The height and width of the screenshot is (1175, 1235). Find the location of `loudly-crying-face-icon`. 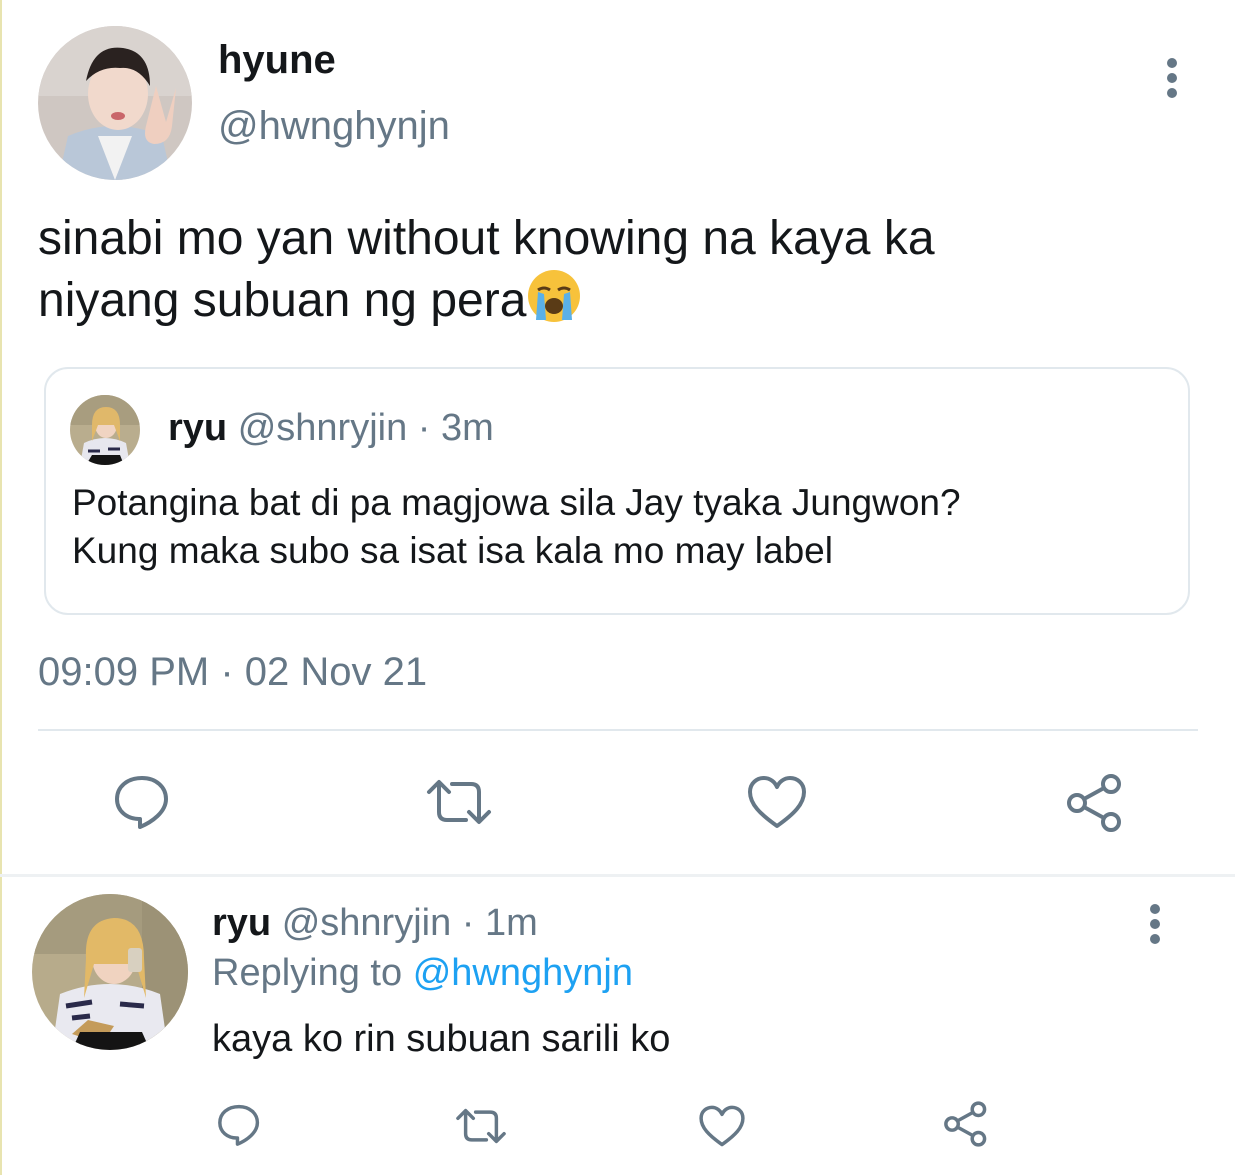

loudly-crying-face-icon is located at coordinates (554, 303).